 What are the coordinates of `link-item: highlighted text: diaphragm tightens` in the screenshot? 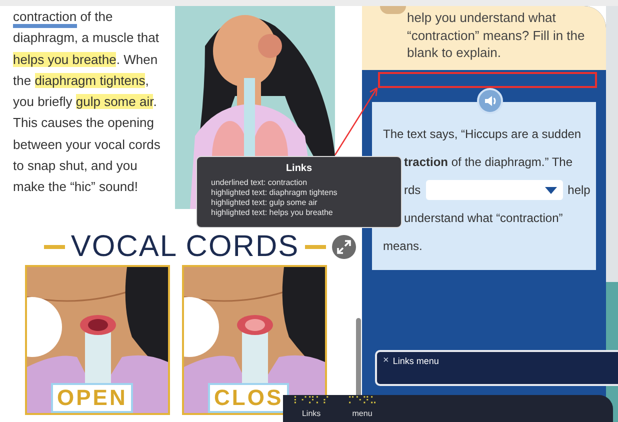 It's located at (299, 193).